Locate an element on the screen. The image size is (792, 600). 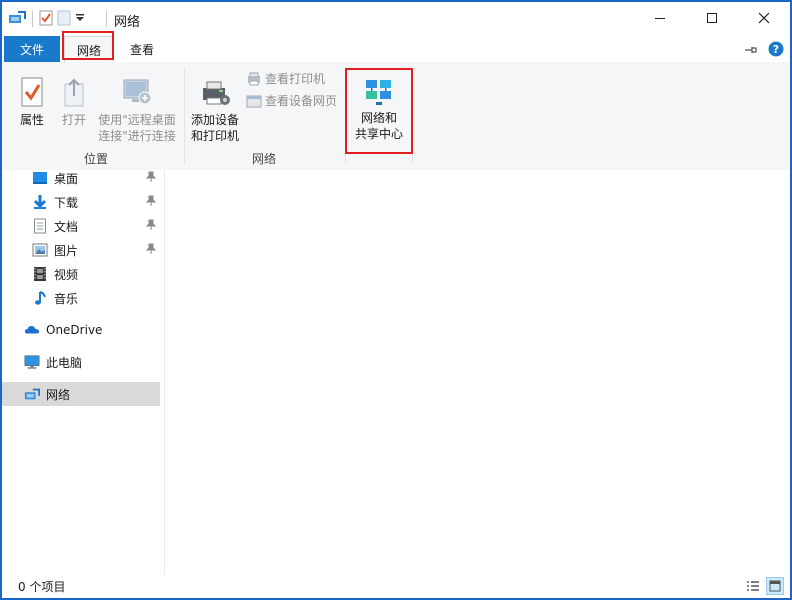
add-device-label-line1: 添加设备 is located at coordinates (214, 120).